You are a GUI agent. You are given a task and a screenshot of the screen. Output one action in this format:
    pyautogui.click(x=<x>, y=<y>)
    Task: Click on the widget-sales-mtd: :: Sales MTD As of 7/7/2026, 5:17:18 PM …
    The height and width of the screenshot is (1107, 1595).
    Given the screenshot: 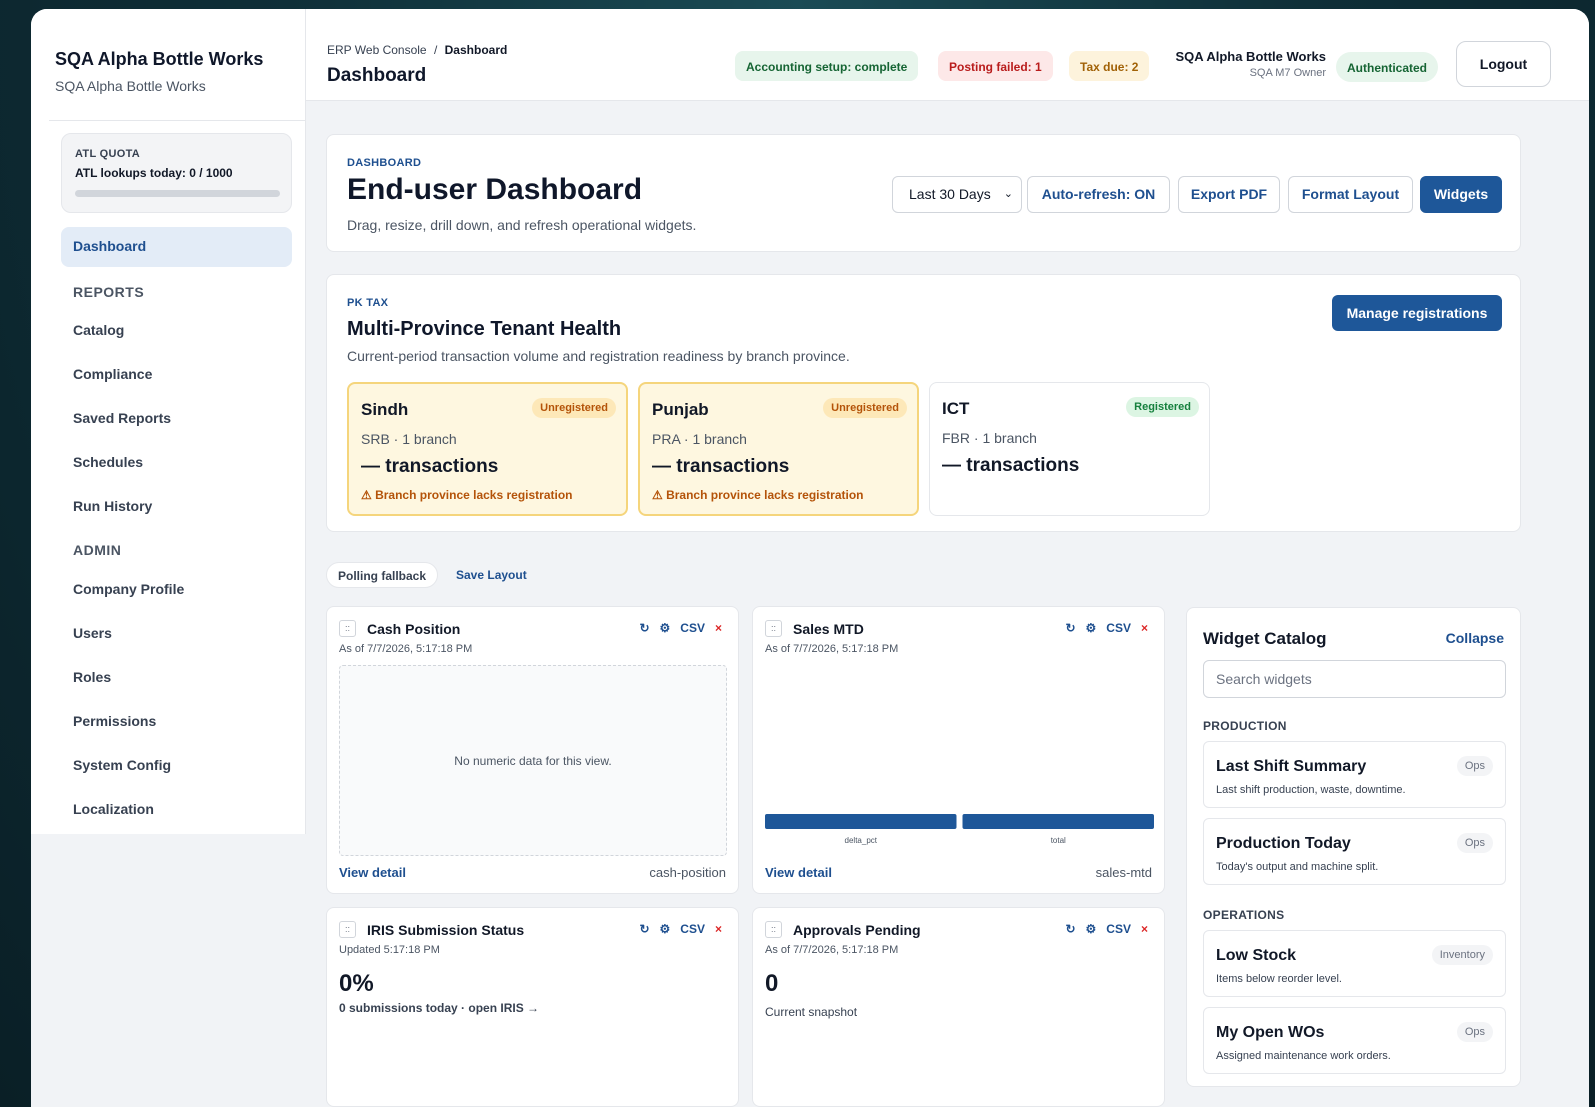 What is the action you would take?
    pyautogui.click(x=958, y=750)
    